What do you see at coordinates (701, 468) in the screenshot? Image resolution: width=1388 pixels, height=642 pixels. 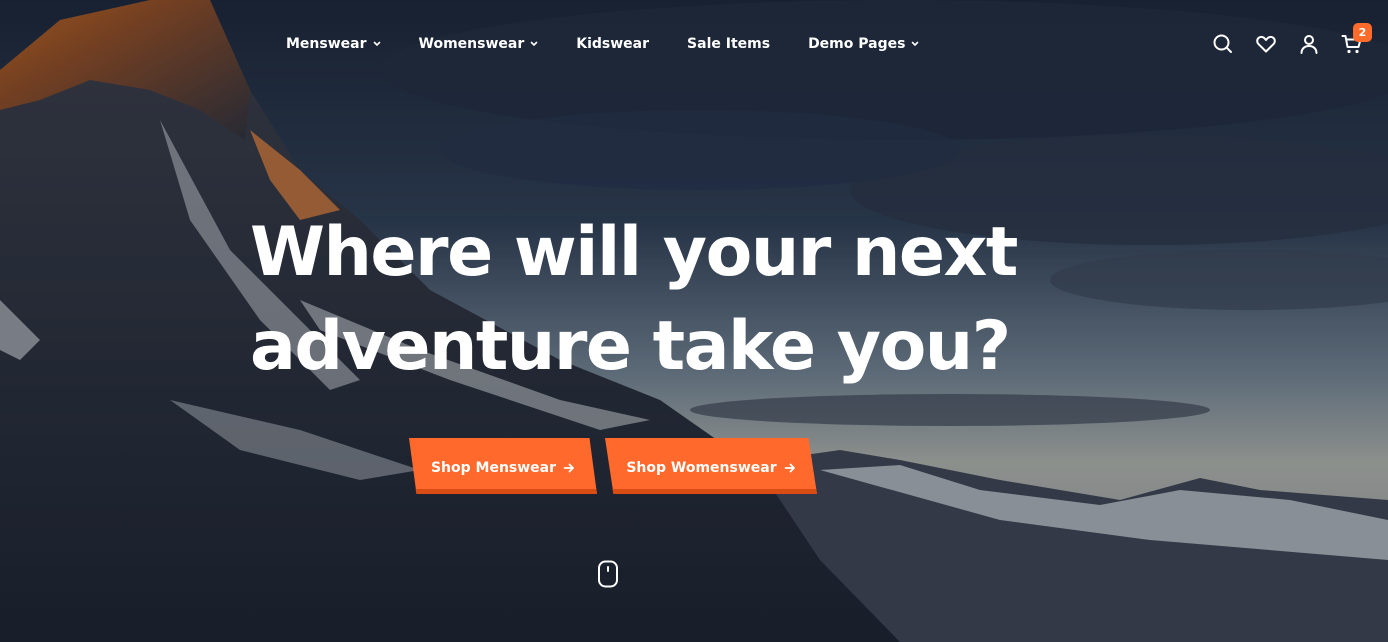 I see `shop-womenswear-label: Shop Womenswear` at bounding box center [701, 468].